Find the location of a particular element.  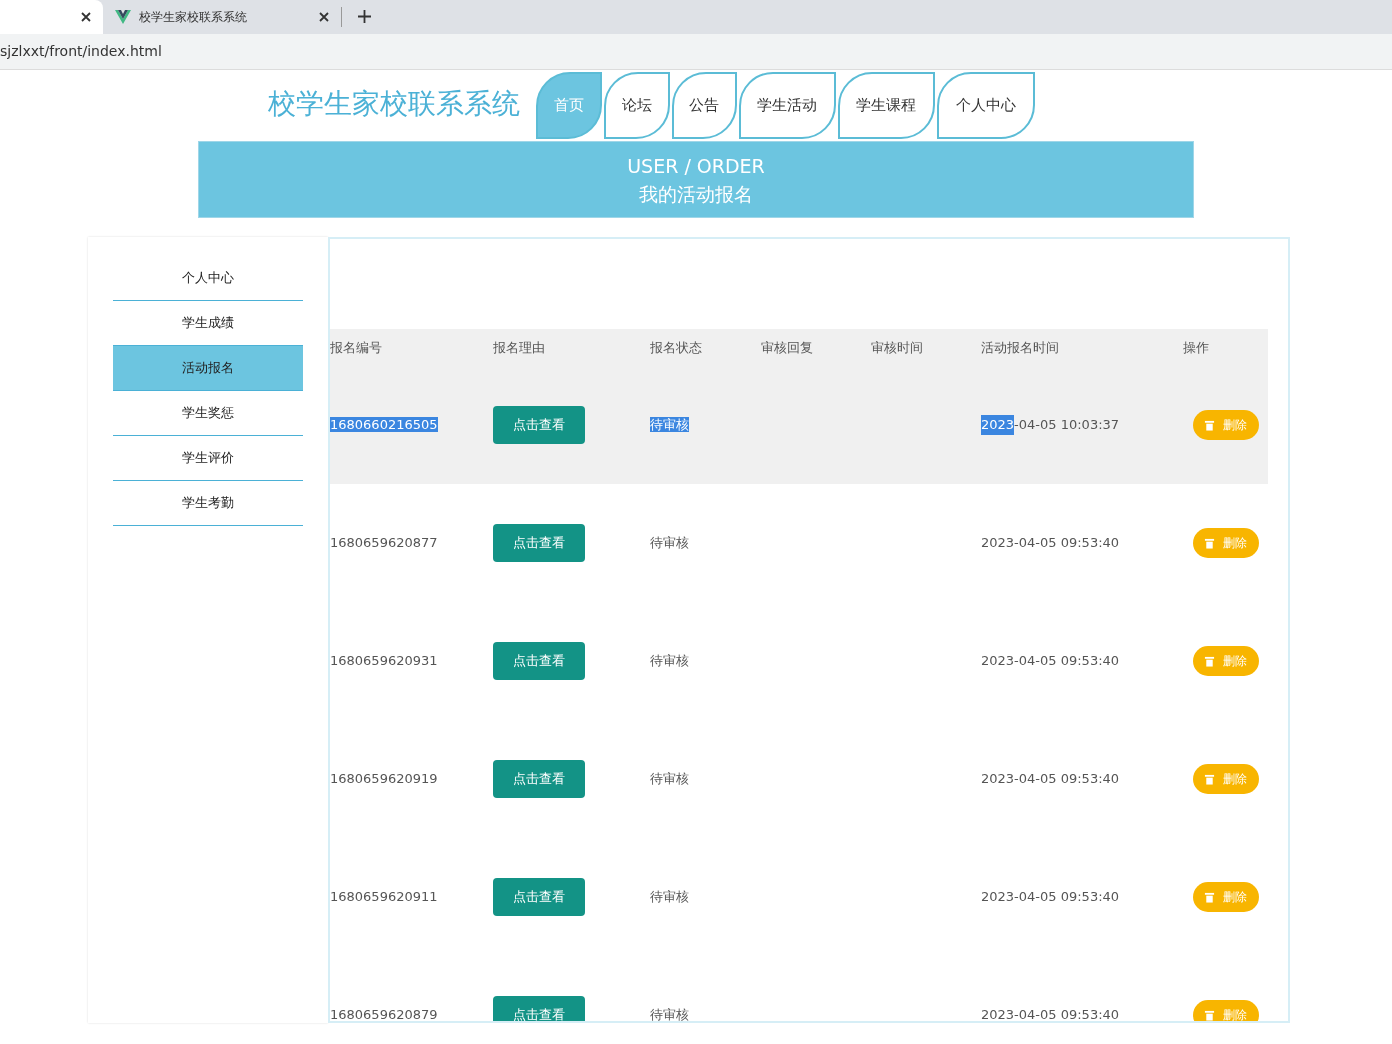

banner-subtitle: 我的活动报名 is located at coordinates (696, 194).